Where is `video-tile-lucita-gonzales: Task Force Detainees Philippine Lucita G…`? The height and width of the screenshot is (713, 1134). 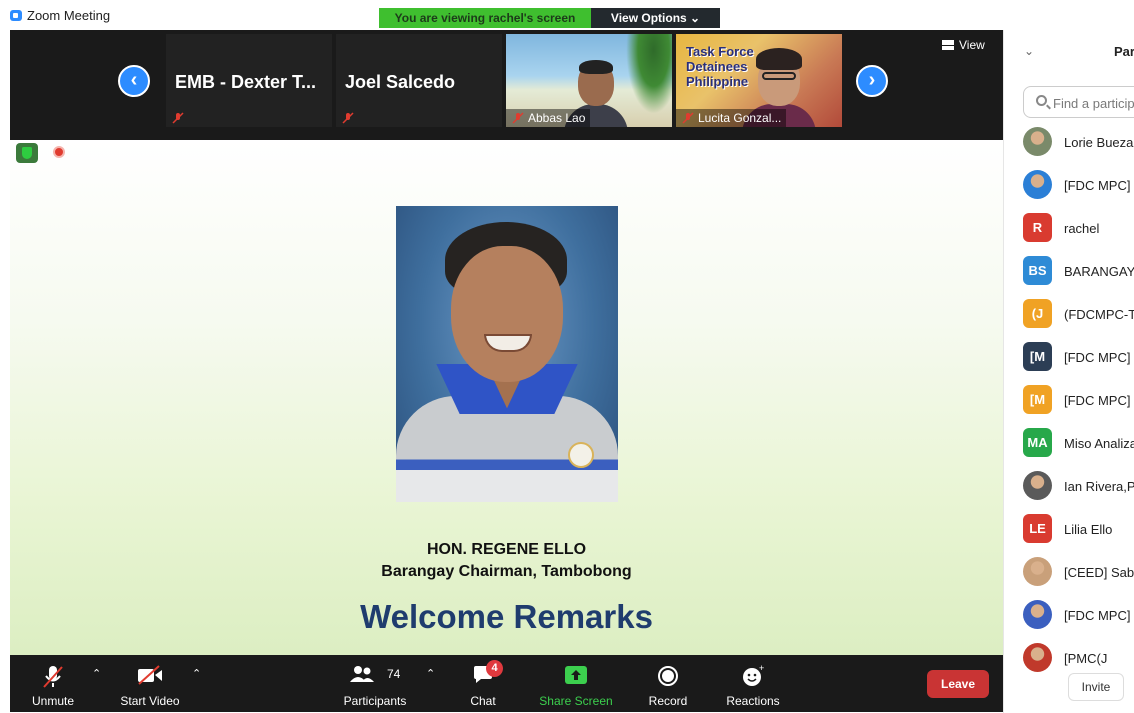
video-tile-lucita-gonzales: Task Force Detainees Philippine Lucita G… is located at coordinates (759, 80).